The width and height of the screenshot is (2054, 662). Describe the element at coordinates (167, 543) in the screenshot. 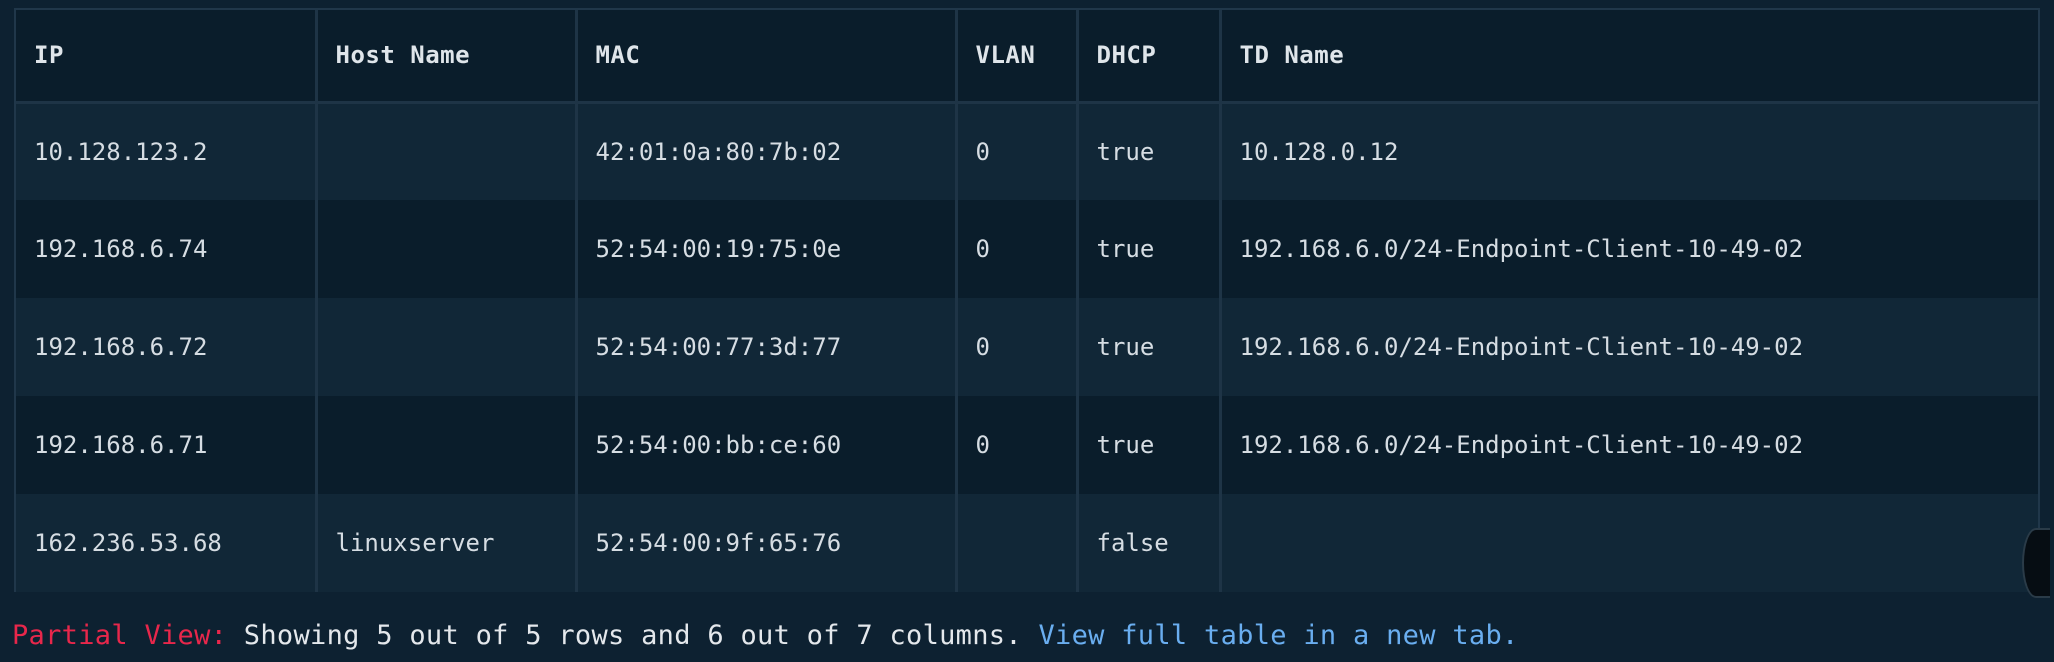

I see `cell-ip: 162.236.53.68` at that location.